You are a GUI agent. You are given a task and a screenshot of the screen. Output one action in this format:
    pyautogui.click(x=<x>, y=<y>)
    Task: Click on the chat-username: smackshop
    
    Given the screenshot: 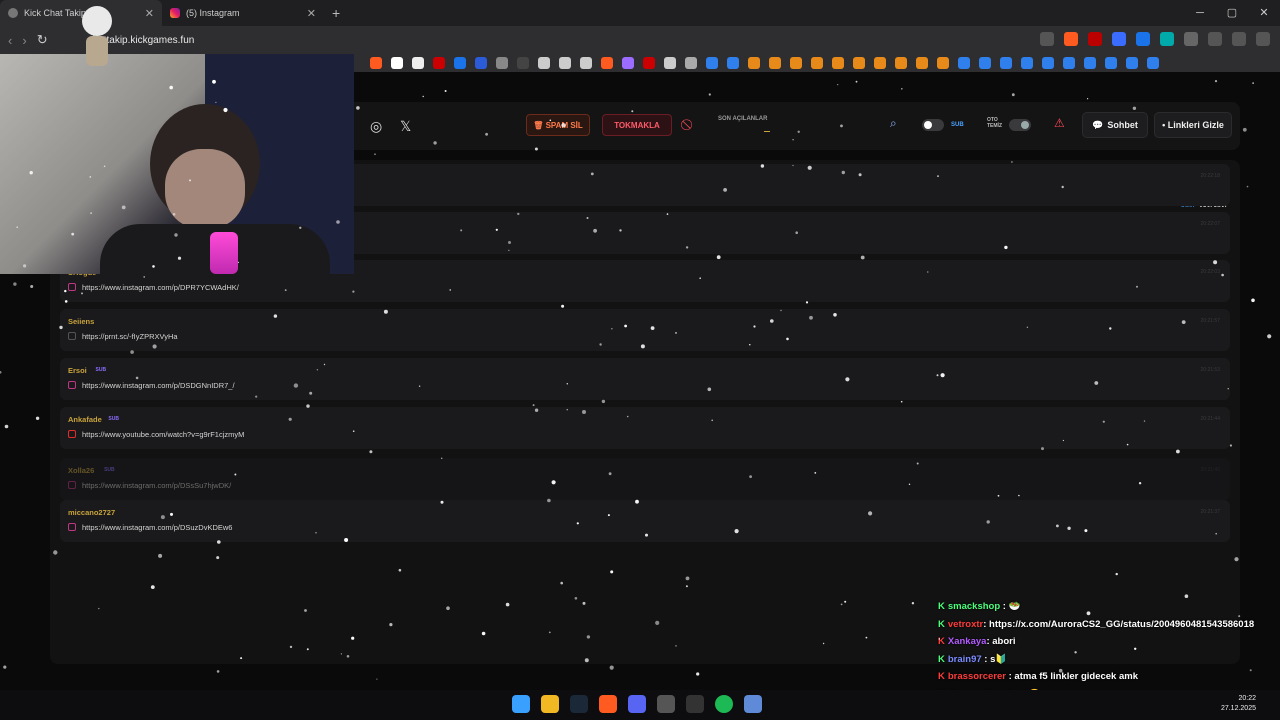 What is the action you would take?
    pyautogui.click(x=974, y=606)
    